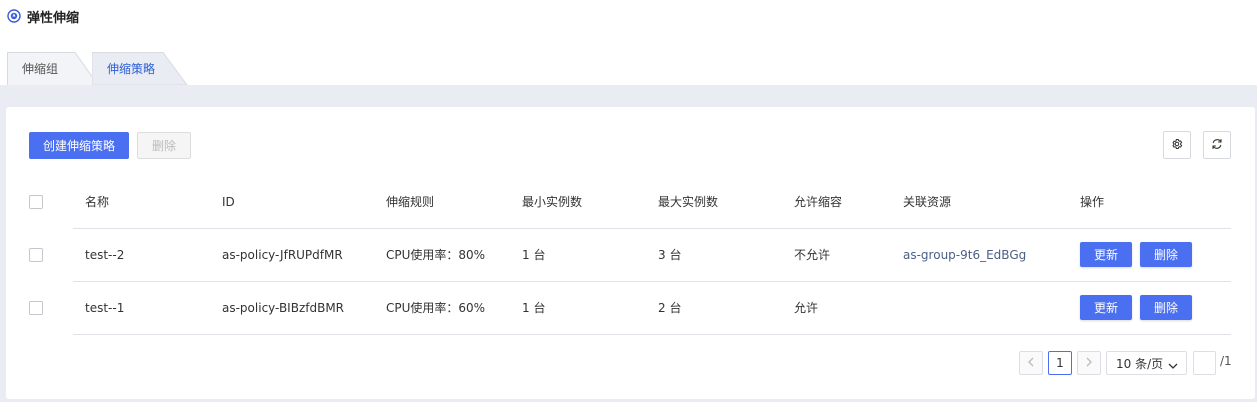 The width and height of the screenshot is (1257, 402). What do you see at coordinates (105, 255) in the screenshot?
I see `cell-name: test--2` at bounding box center [105, 255].